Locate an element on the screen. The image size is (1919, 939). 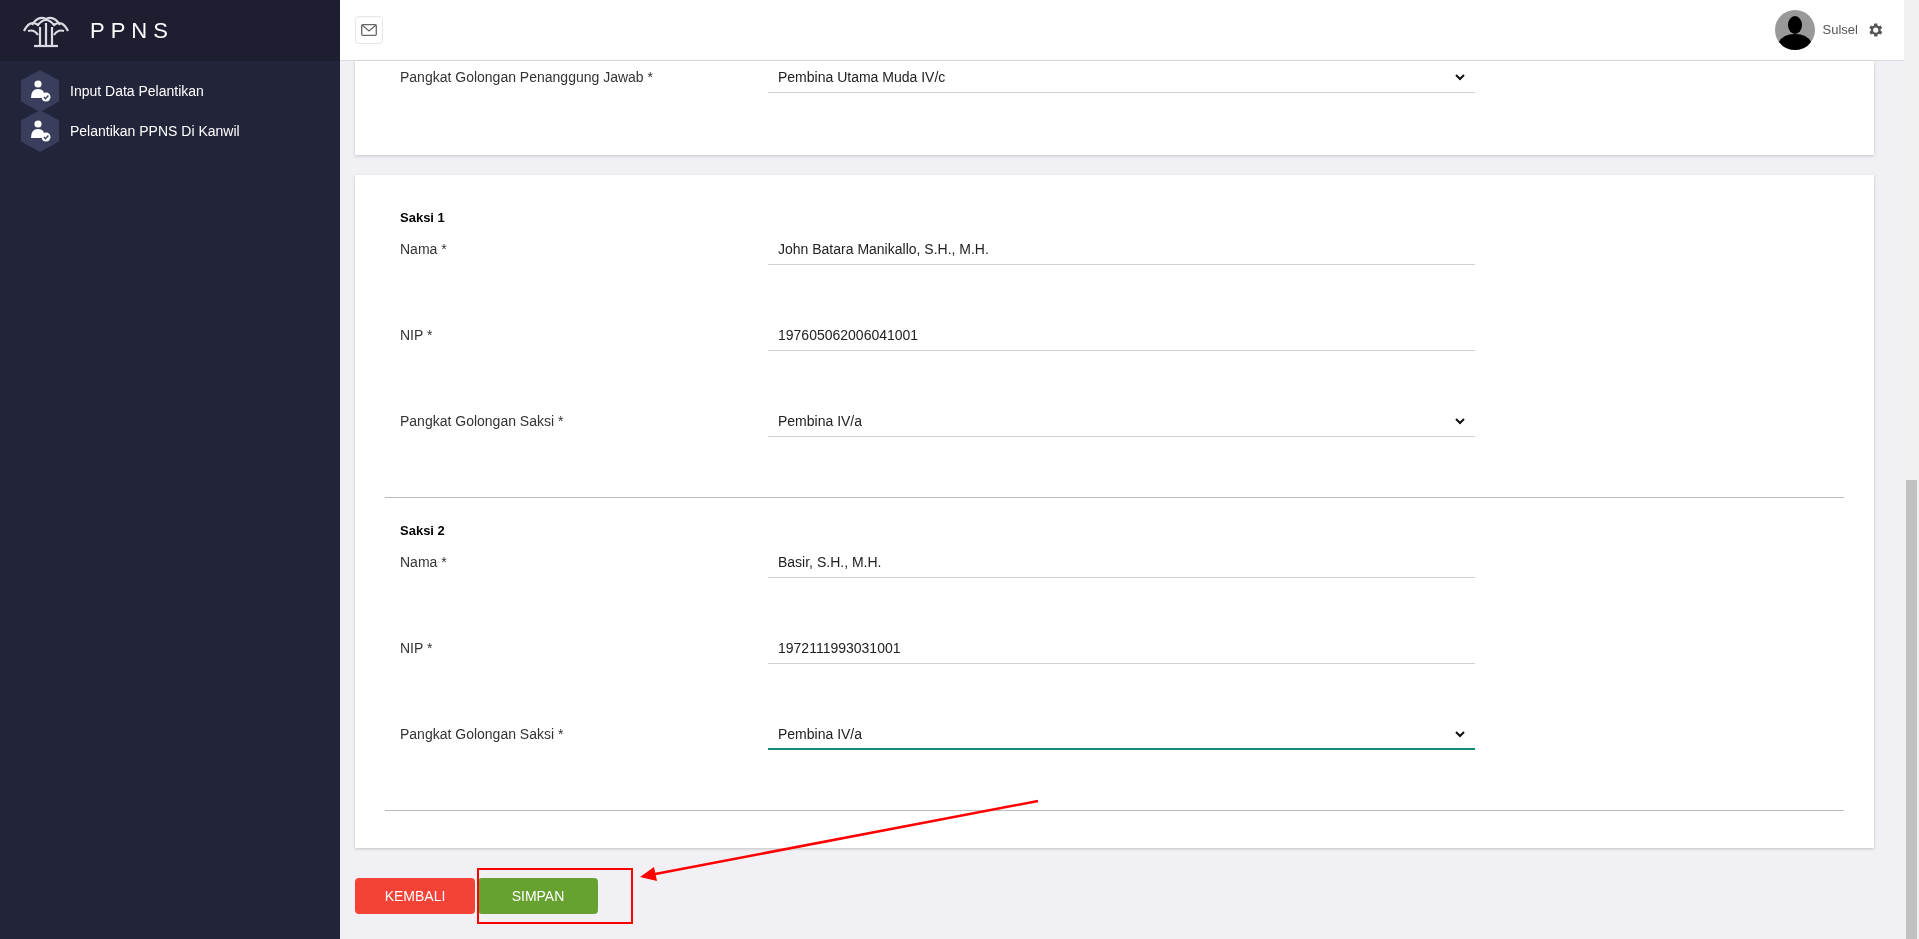
mail-button is located at coordinates (369, 30).